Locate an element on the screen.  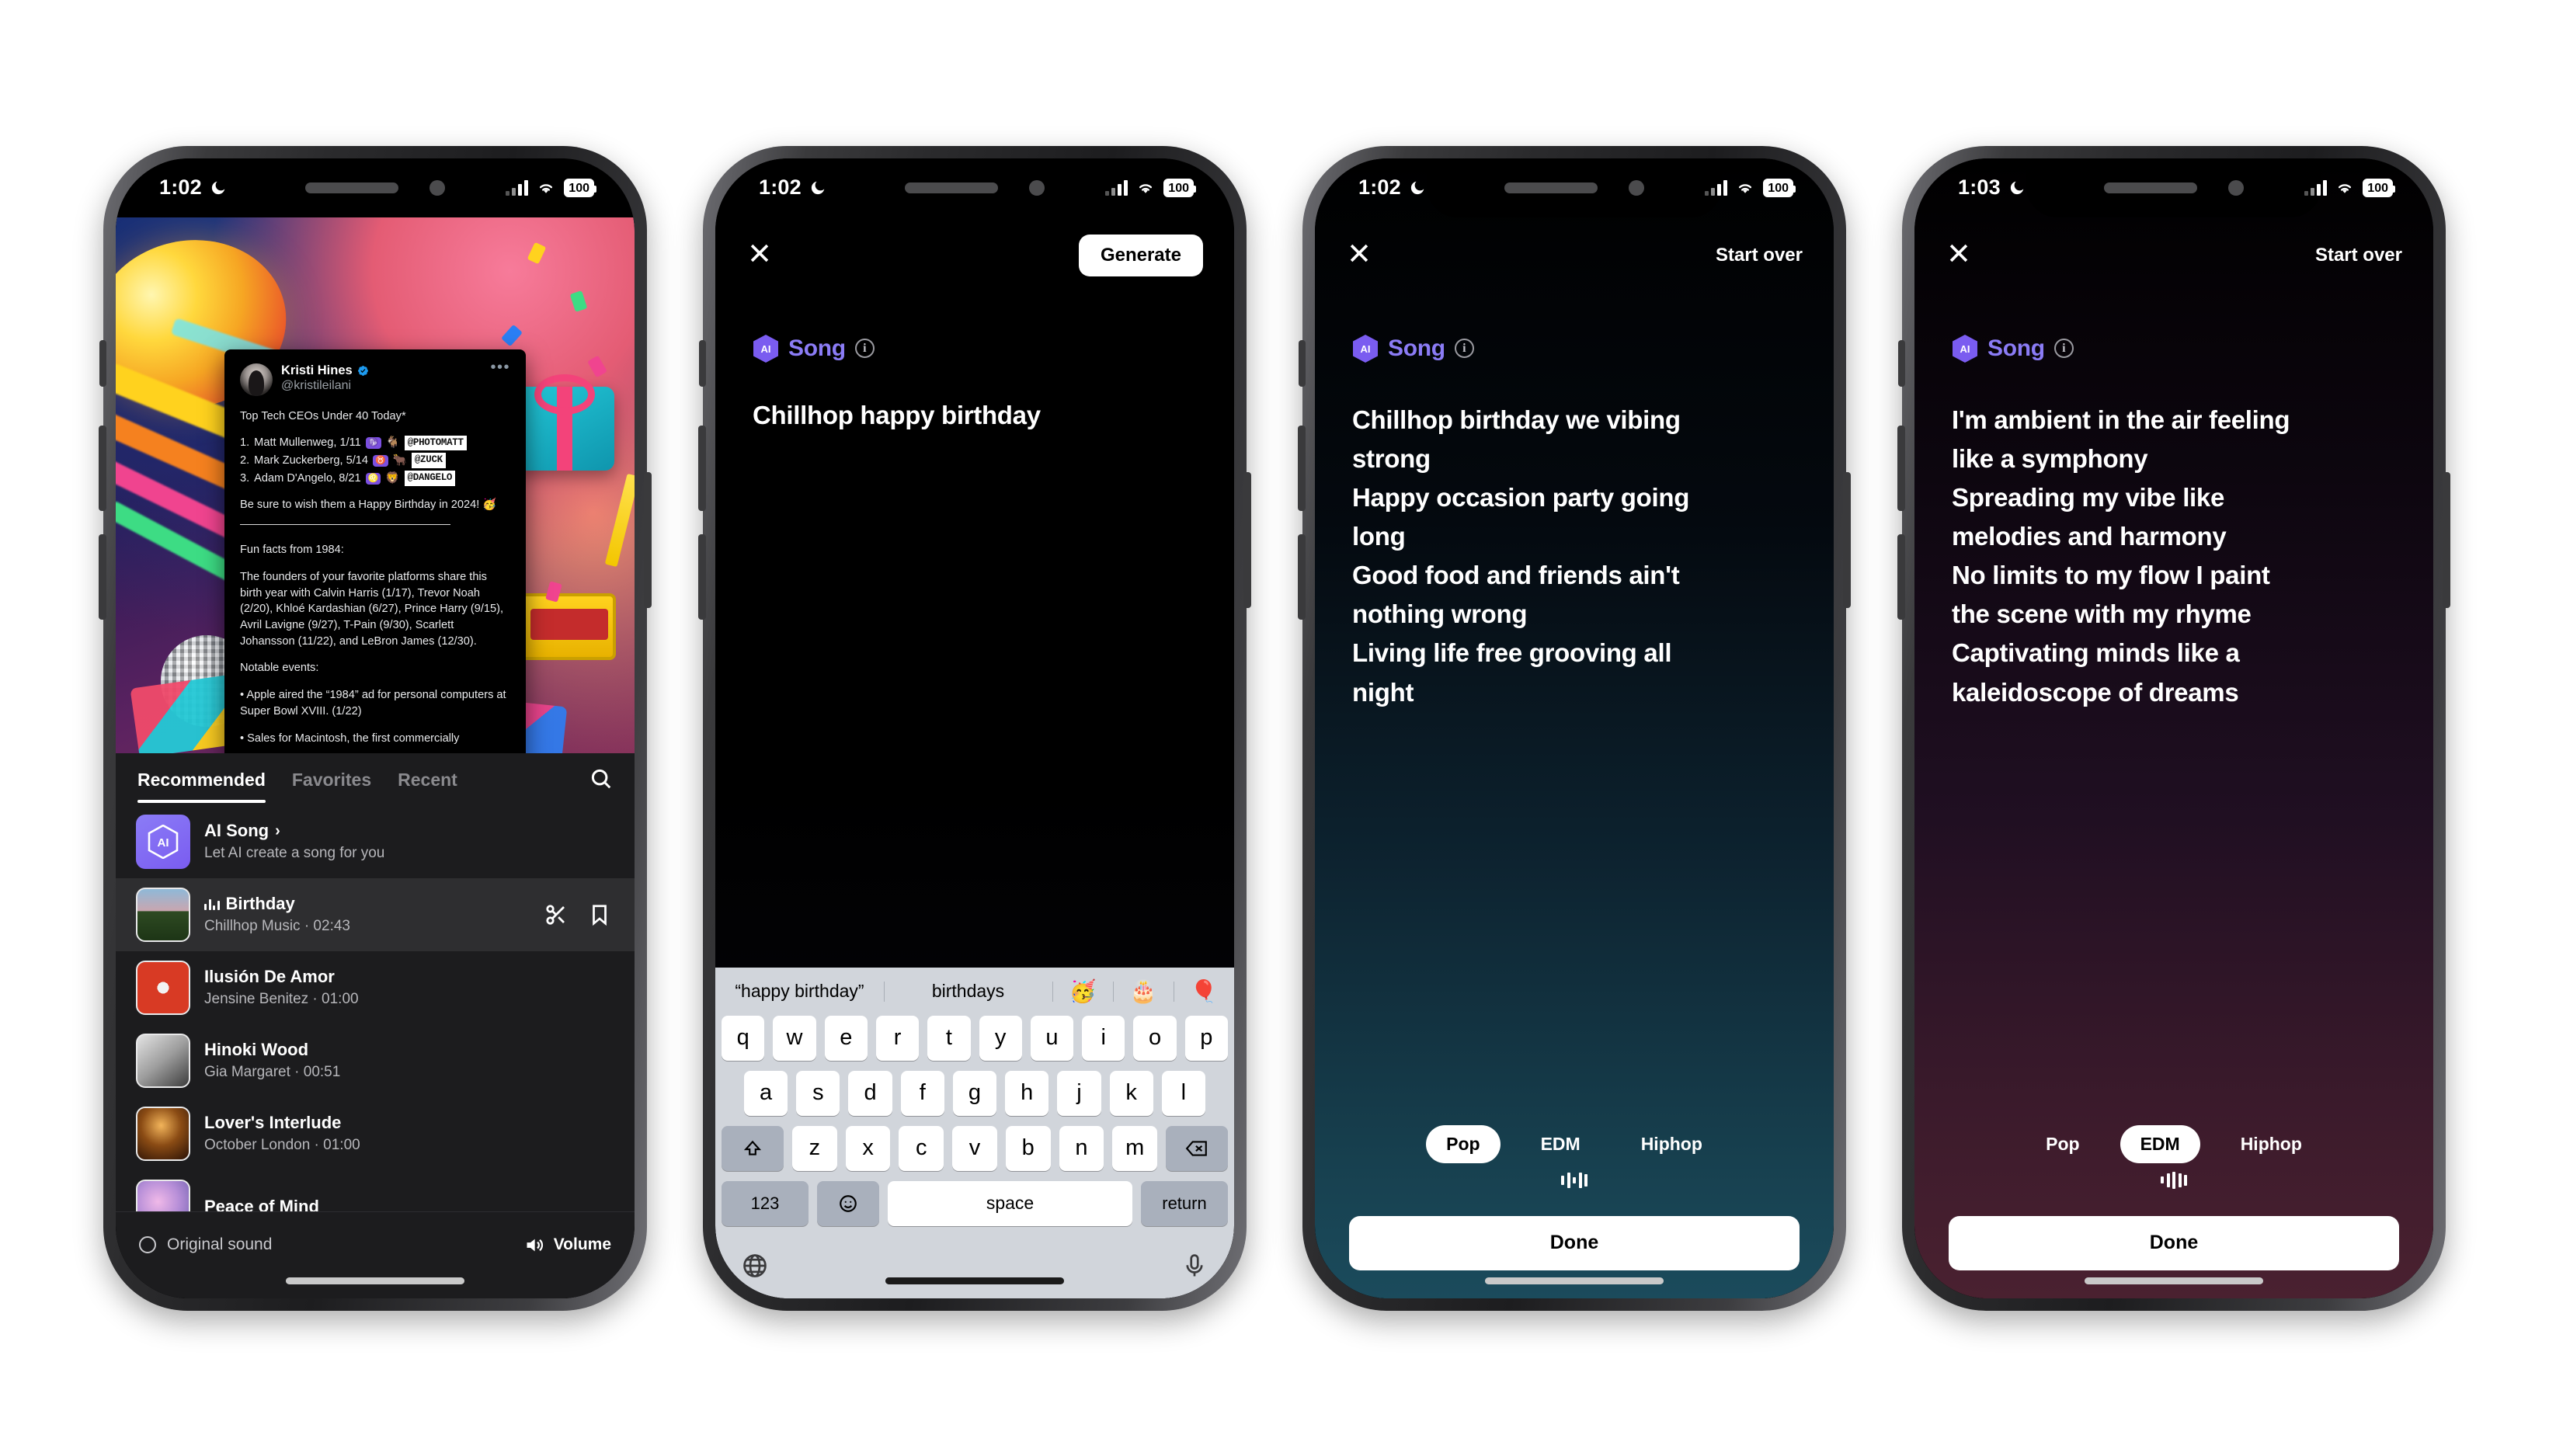
list-item-lovers-interlude: Lover's Interlude October London · 01:00 is located at coordinates (375, 1133).